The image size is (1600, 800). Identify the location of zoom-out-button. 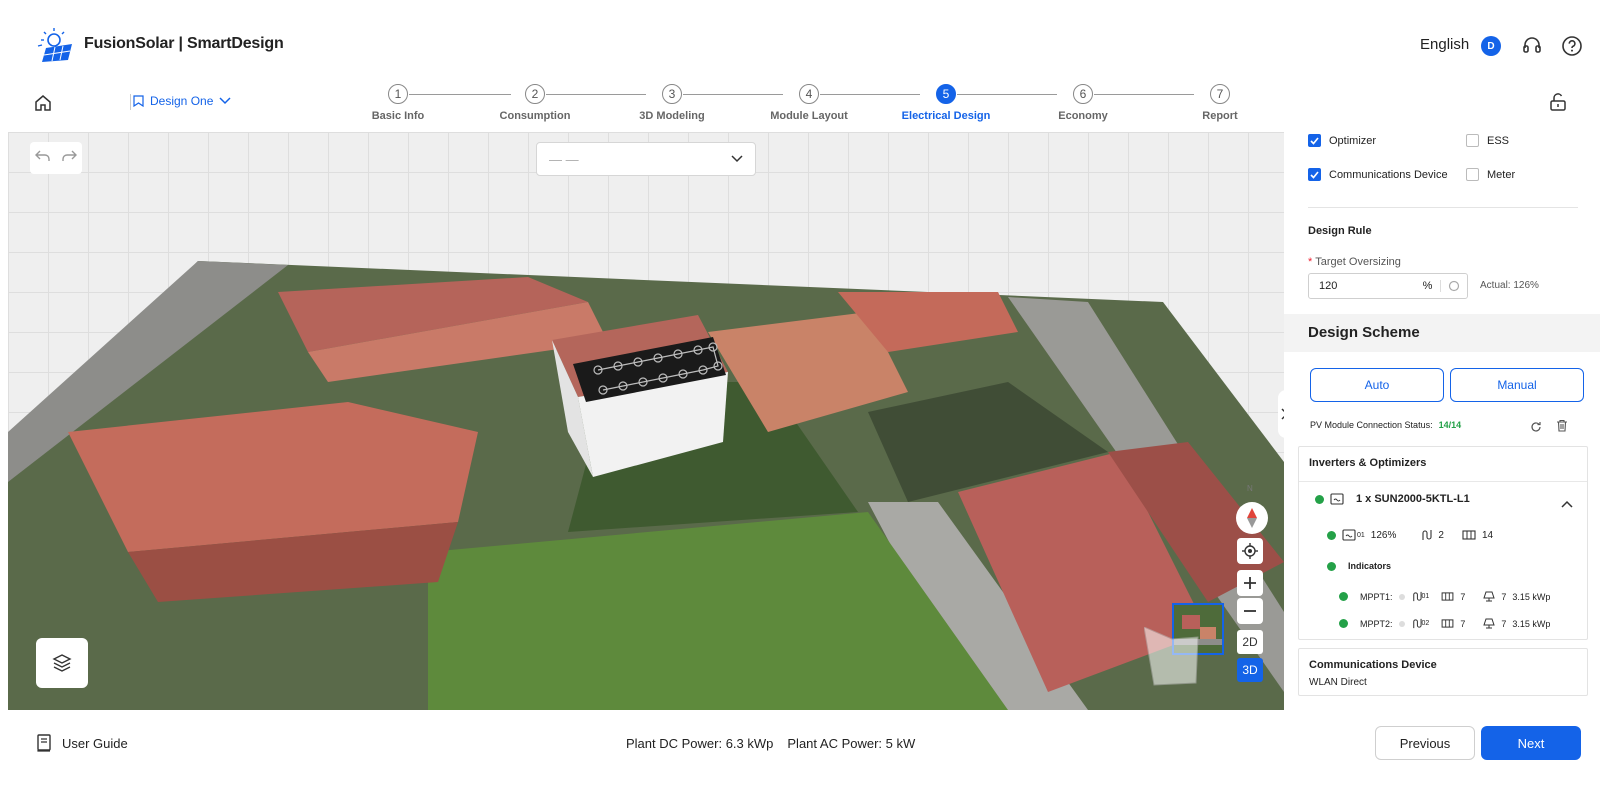
(1250, 611).